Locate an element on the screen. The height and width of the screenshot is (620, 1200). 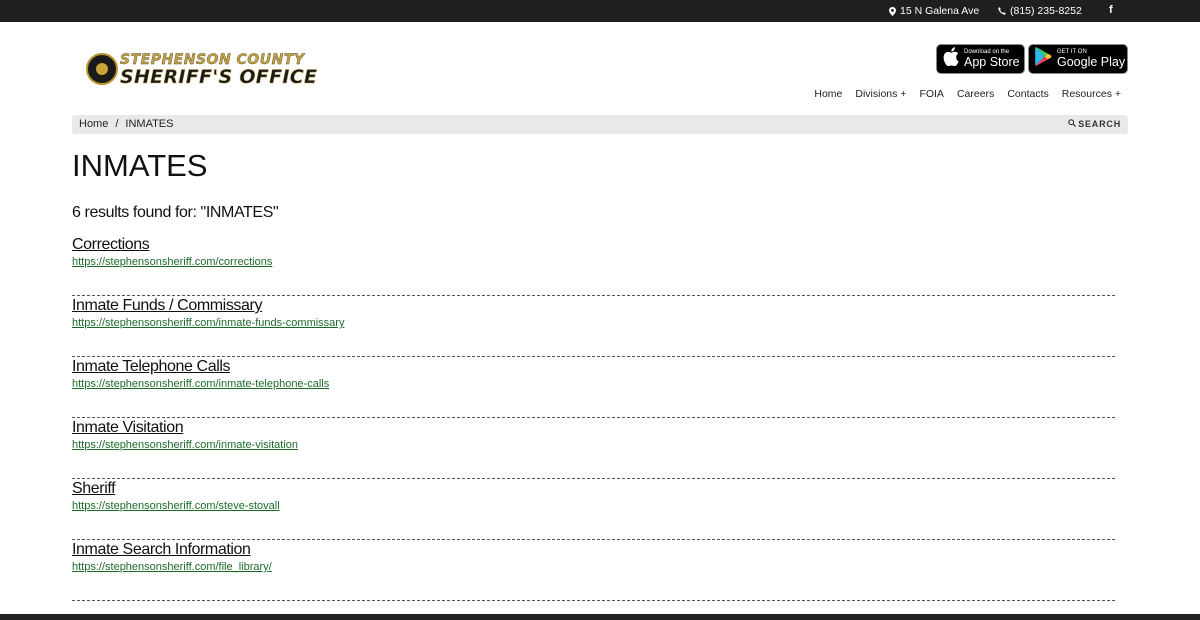
sheriff-seal-icon is located at coordinates (102, 69).